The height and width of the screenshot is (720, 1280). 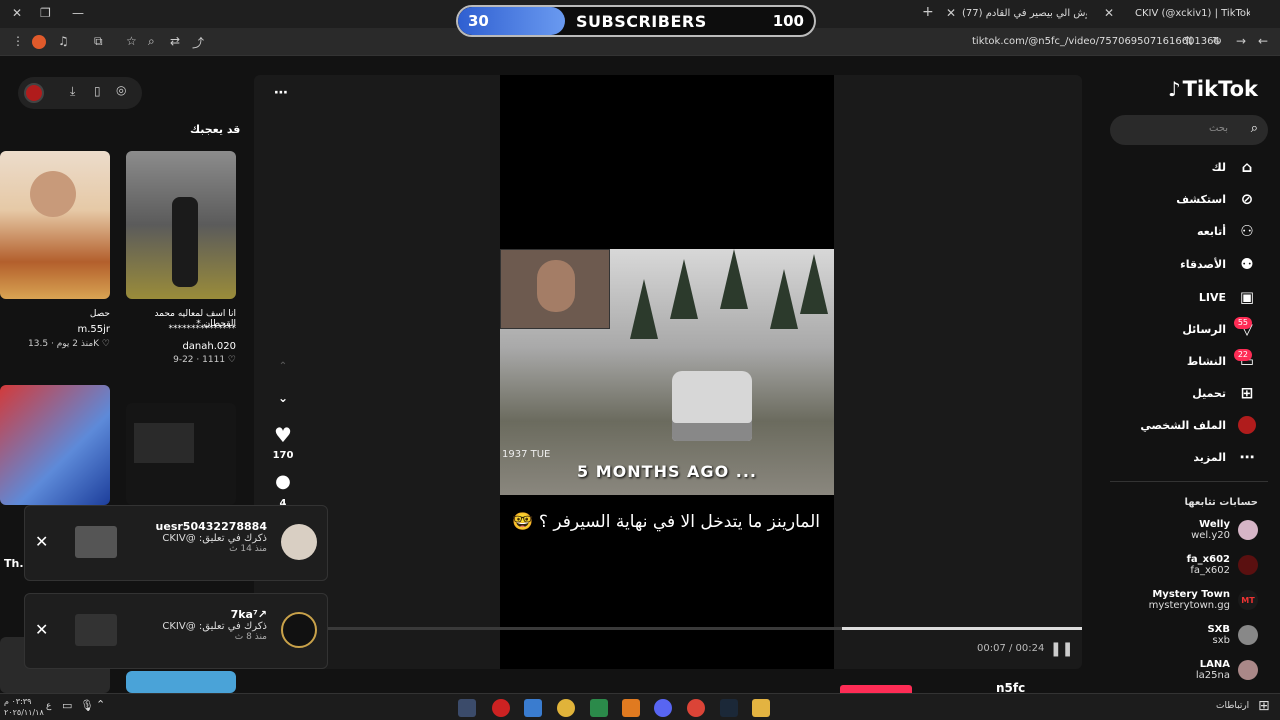 I want to click on nav-label: المزيد, so click(x=1209, y=457).